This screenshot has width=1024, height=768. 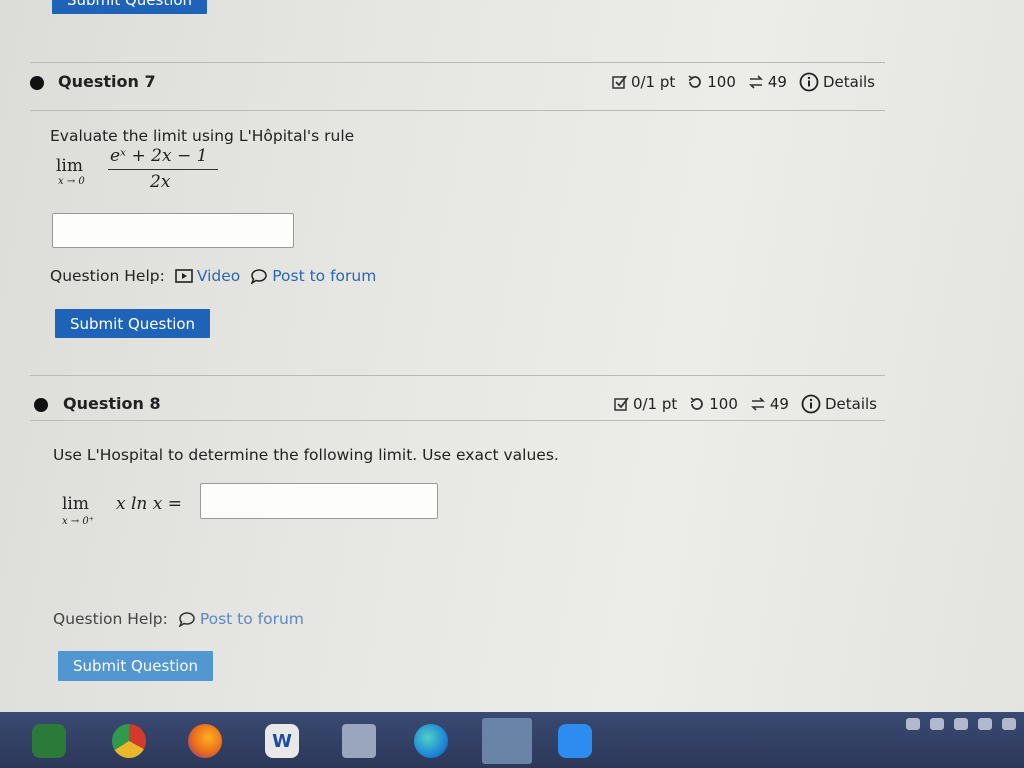 I want to click on question-7-answer-input, so click(x=173, y=230).